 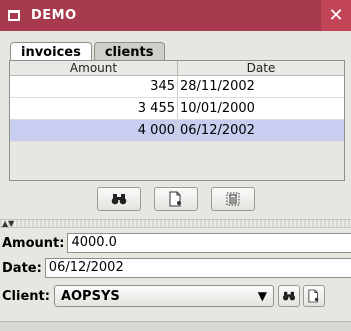 I want to click on amount-row: Amount: 4000.0, so click(x=175, y=243).